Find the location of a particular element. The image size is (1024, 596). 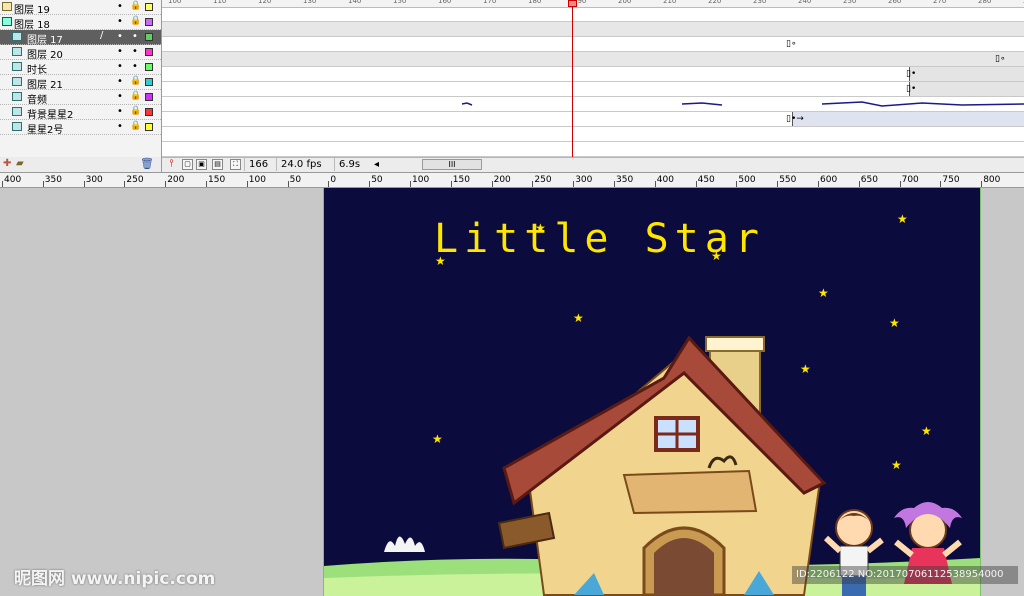

layer-row: 图层 18 • 🔒 is located at coordinates (80, 23).